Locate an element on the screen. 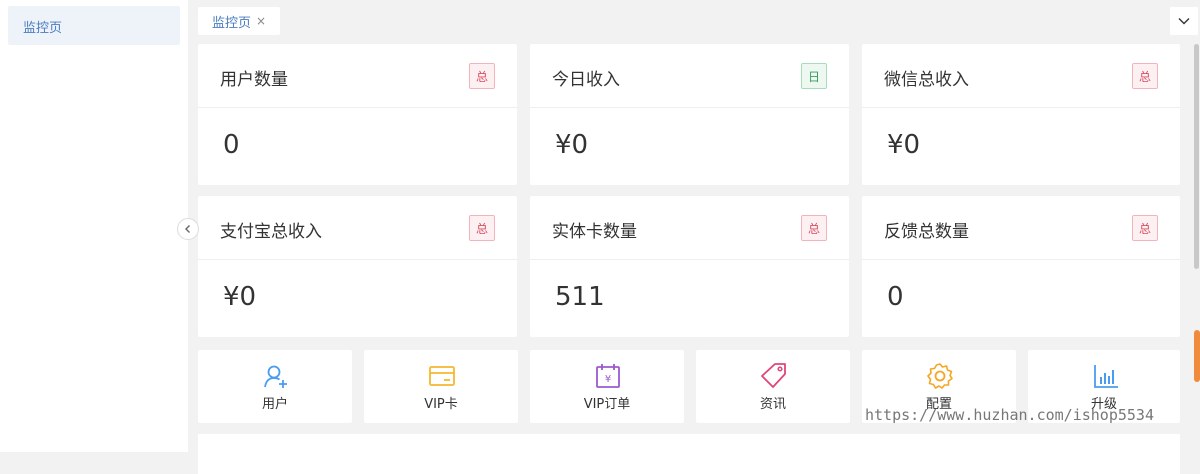  quick-link-users: 用户 is located at coordinates (275, 386).